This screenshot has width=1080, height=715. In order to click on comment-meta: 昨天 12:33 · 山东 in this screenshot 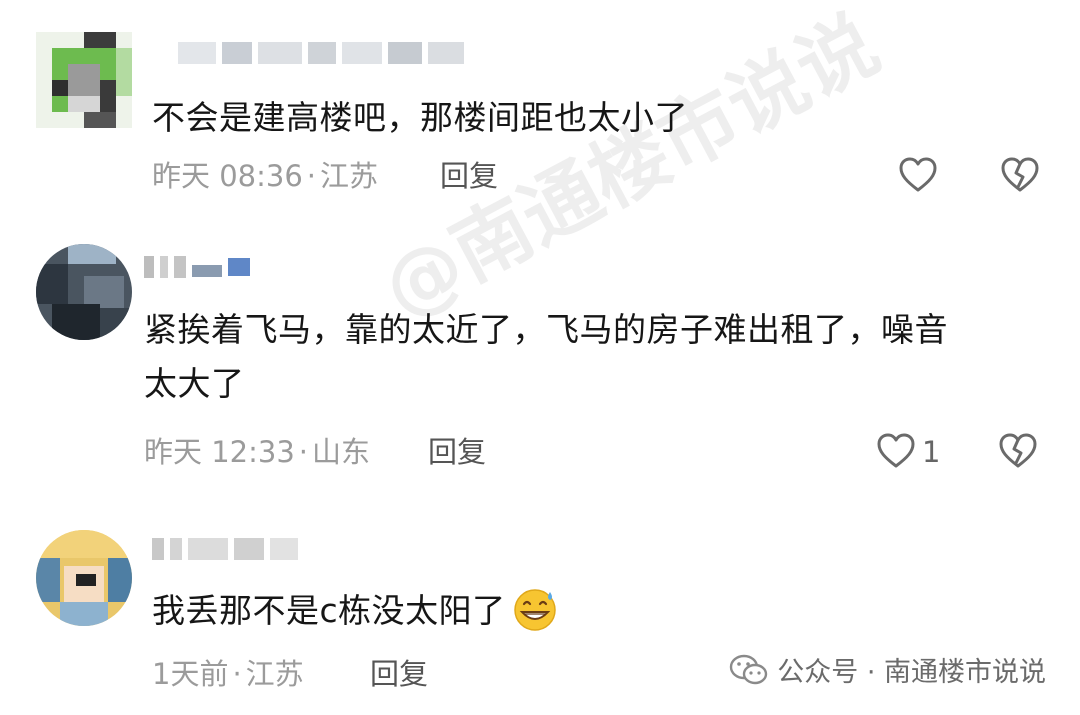, I will do `click(257, 452)`.